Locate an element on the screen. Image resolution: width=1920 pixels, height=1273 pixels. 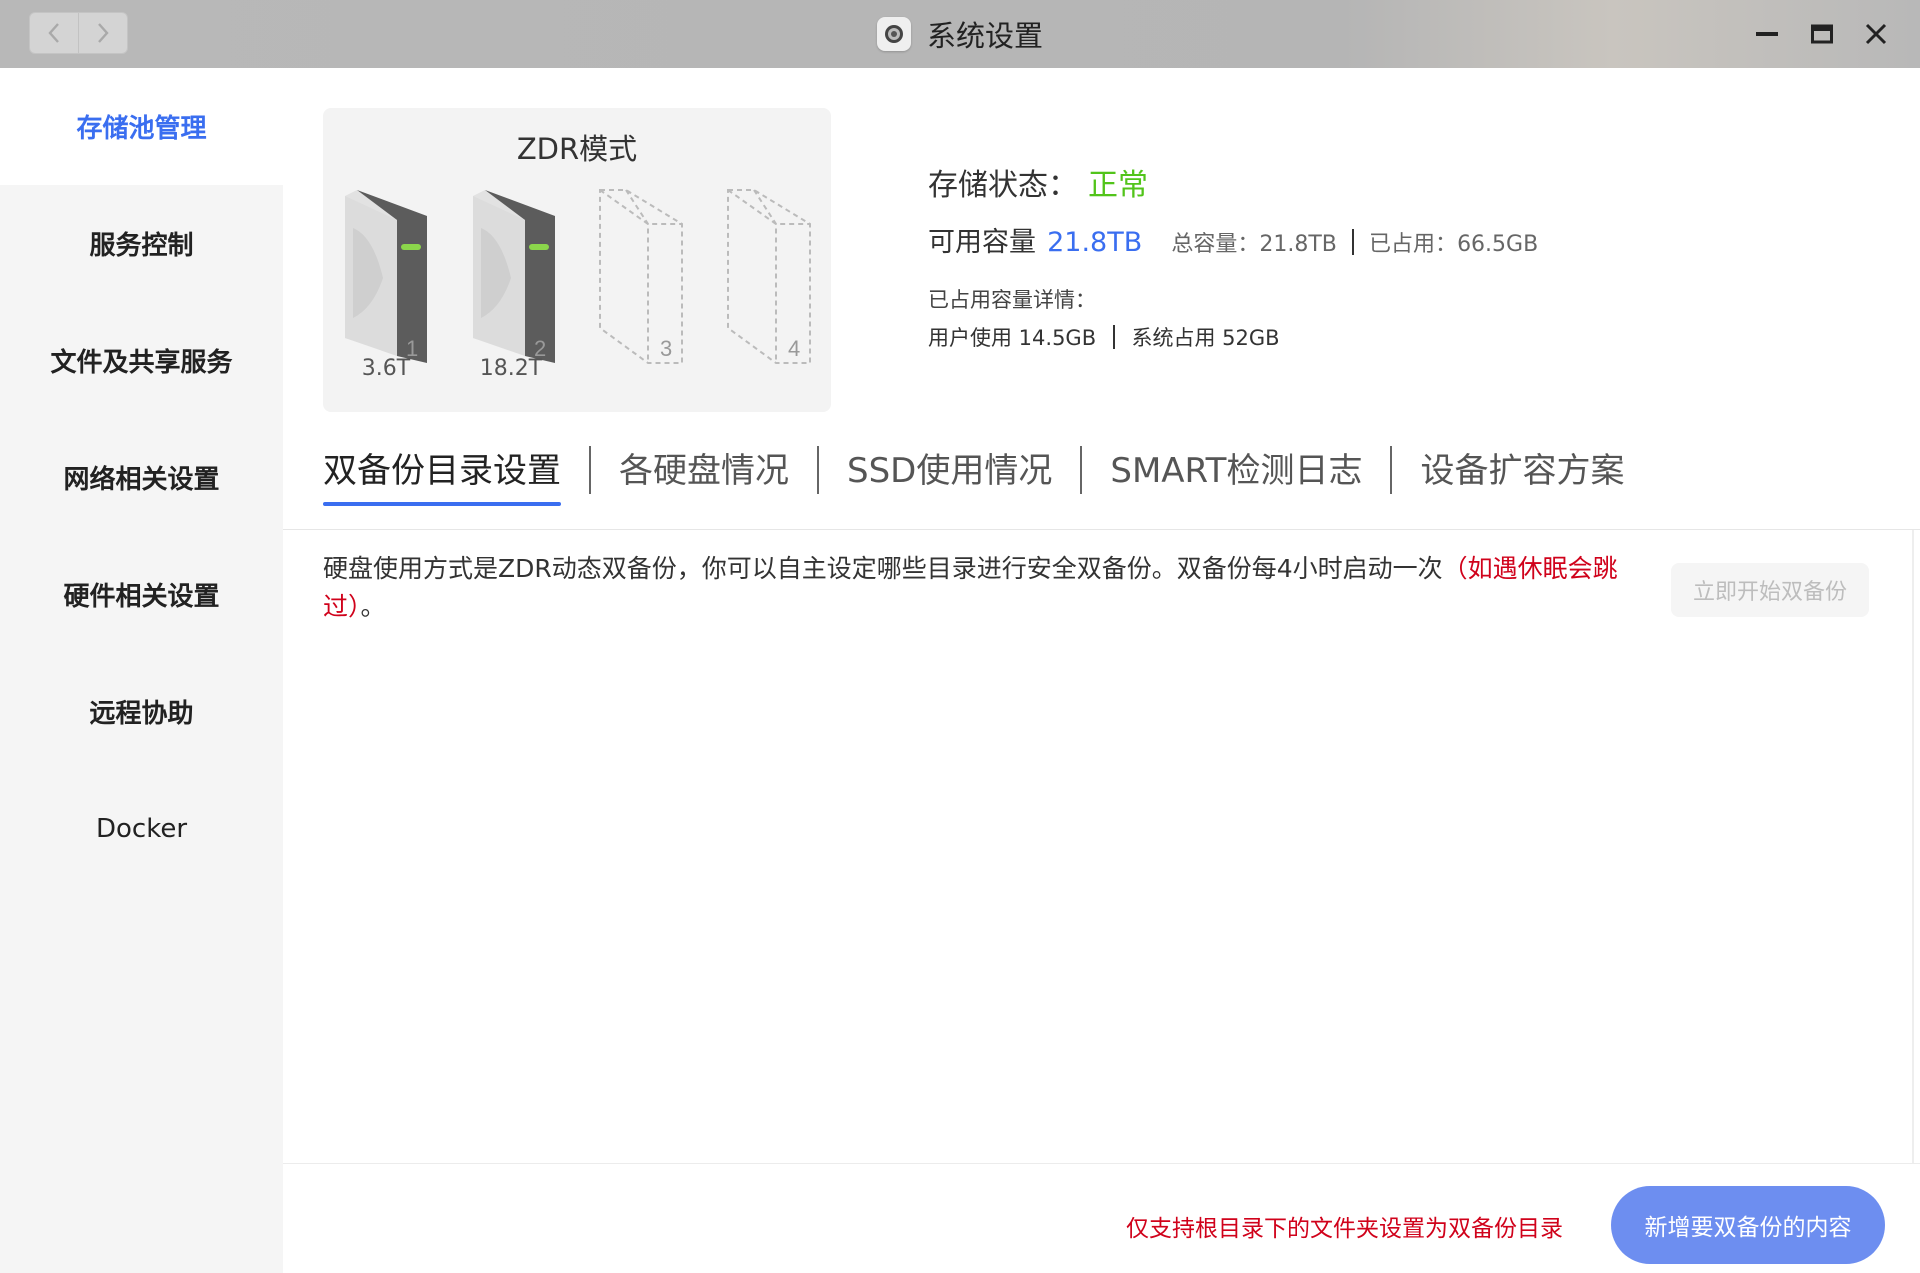
sidebar-item-label: Docker is located at coordinates (141, 828).